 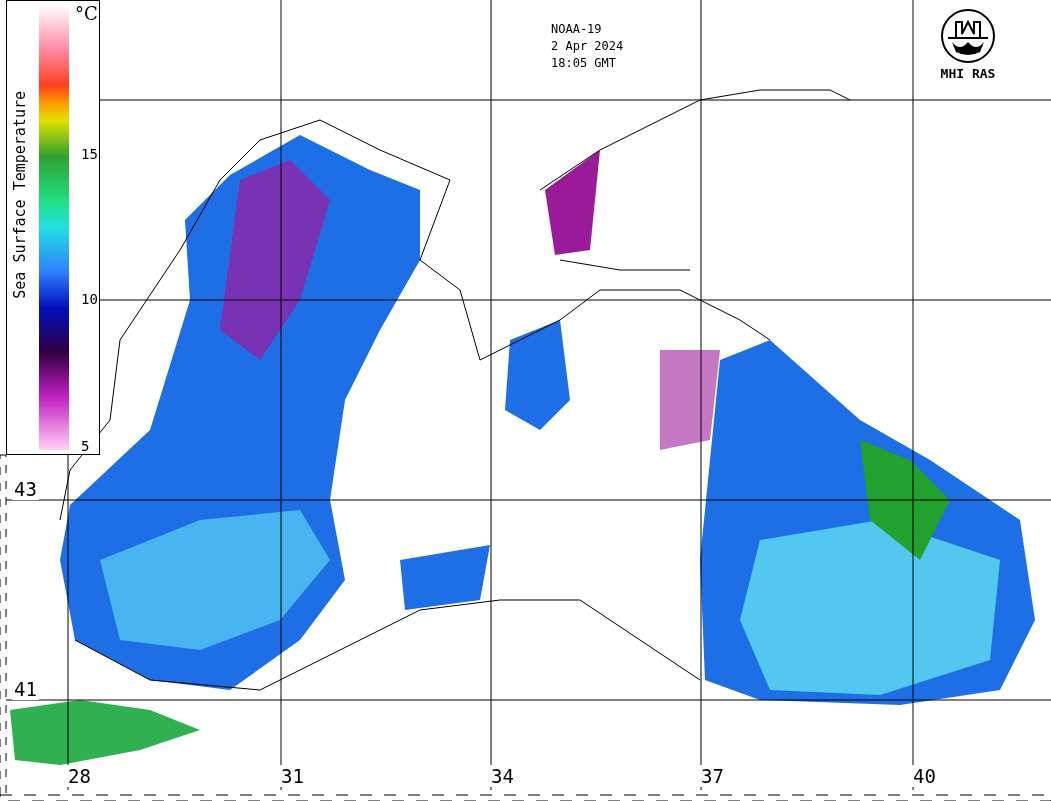 I want to click on longitude-label: 28, so click(x=79, y=776).